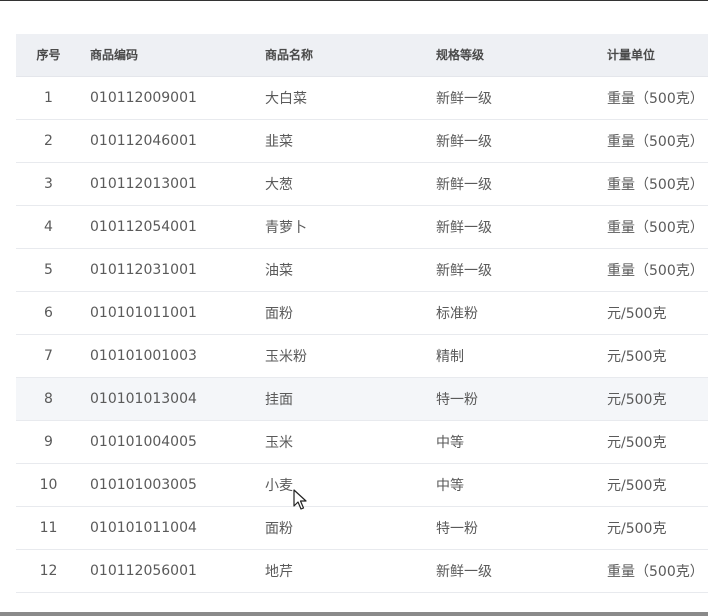  I want to click on cell-index: 4, so click(53, 227).